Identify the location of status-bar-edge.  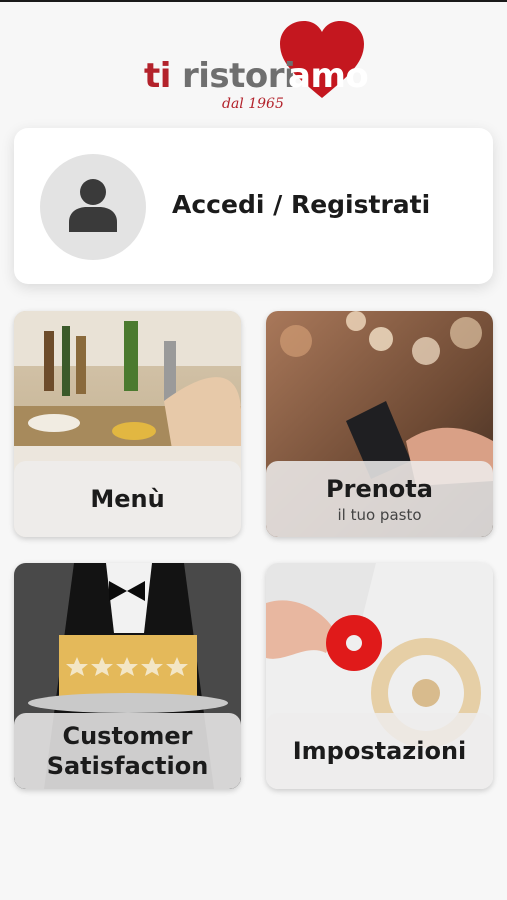
(253, 1).